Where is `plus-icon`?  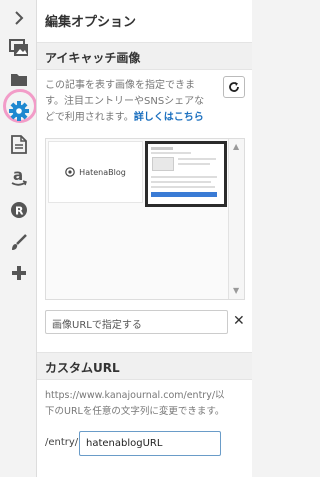
plus-icon is located at coordinates (19, 273).